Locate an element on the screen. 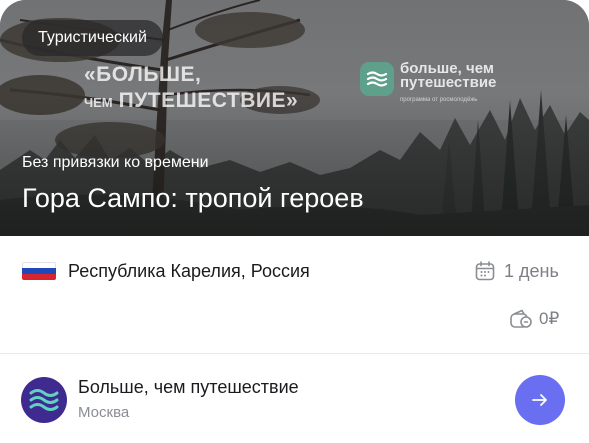 The image size is (589, 443). schedule-label: Без привязки ко времени is located at coordinates (115, 162).